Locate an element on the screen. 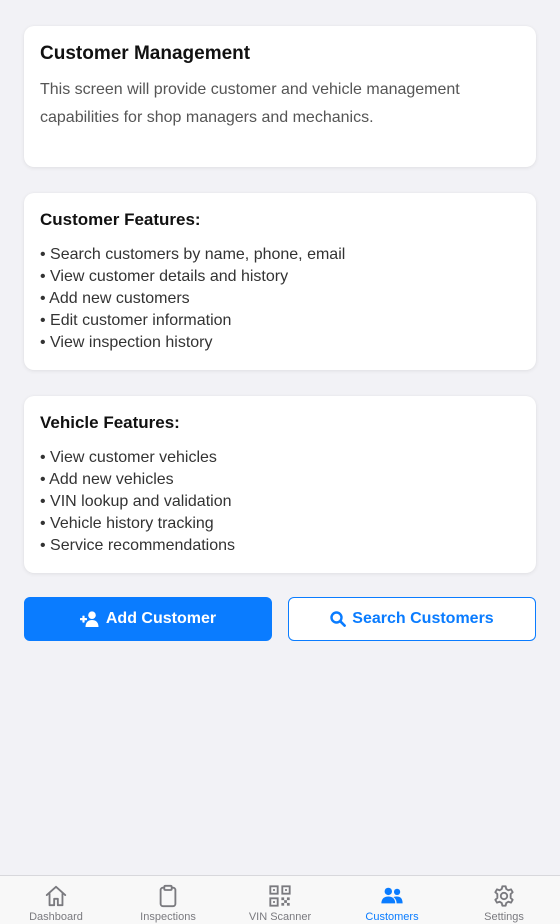 This screenshot has width=560, height=924. add-customer-button: Add Customer is located at coordinates (148, 619).